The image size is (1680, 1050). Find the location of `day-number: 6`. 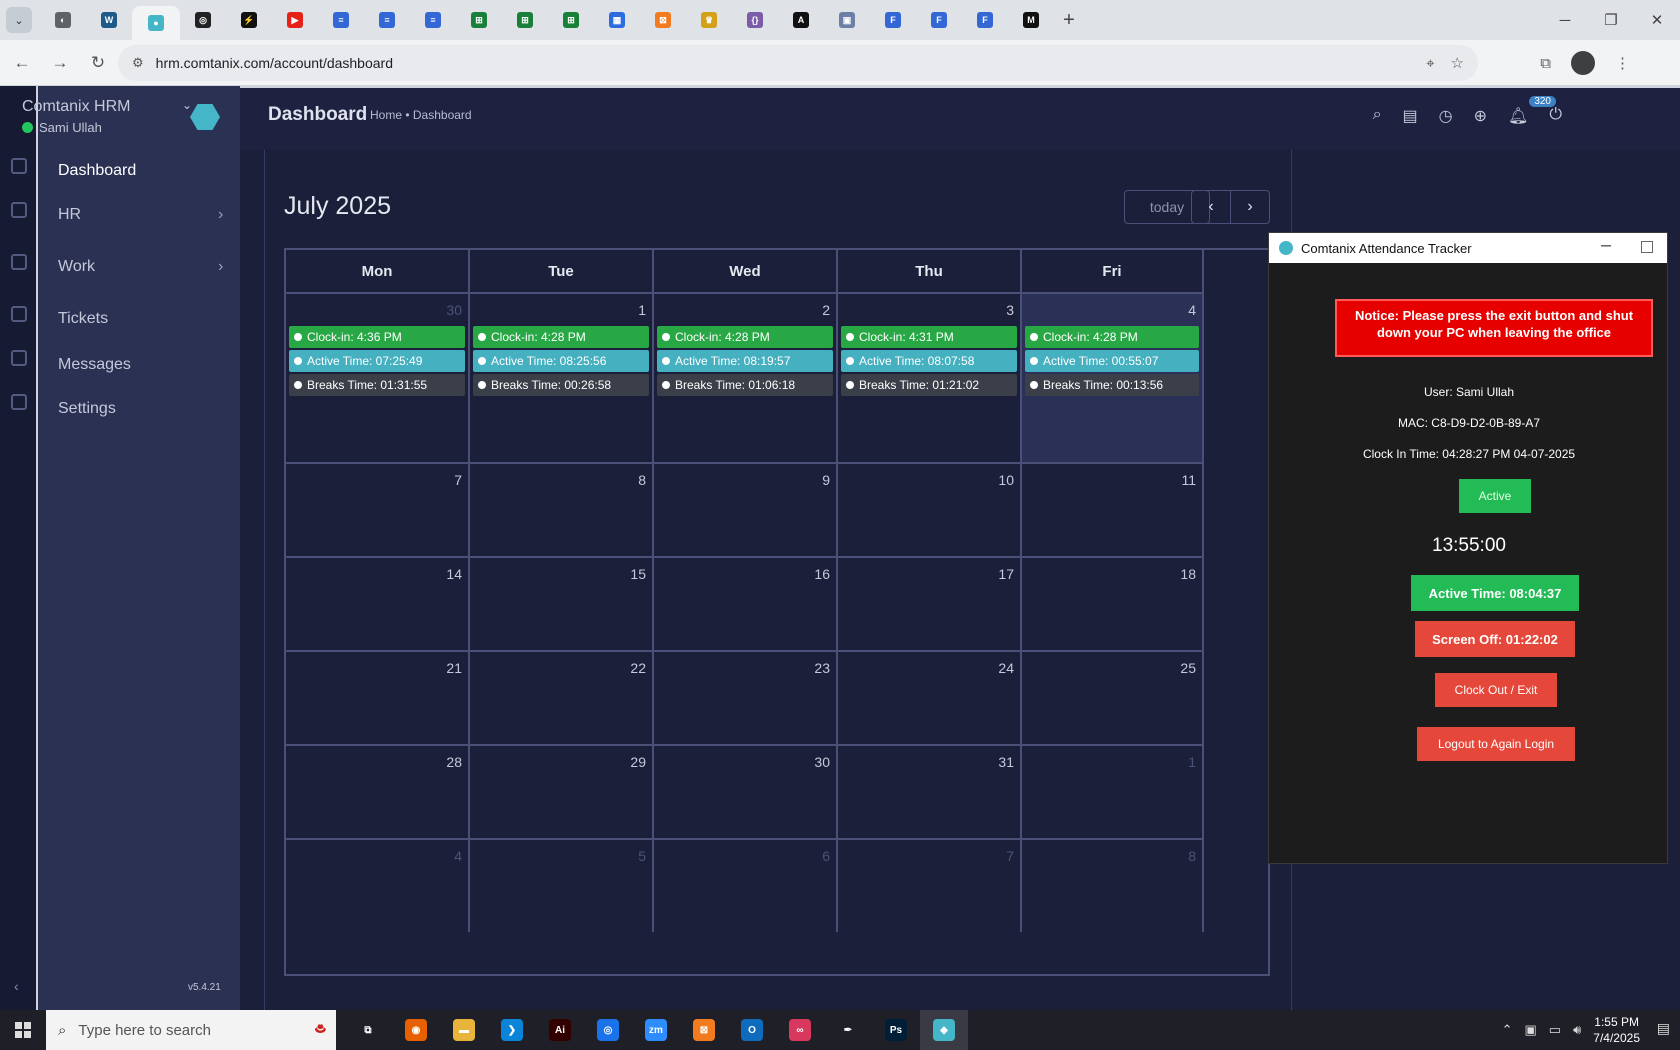

day-number: 6 is located at coordinates (826, 856).